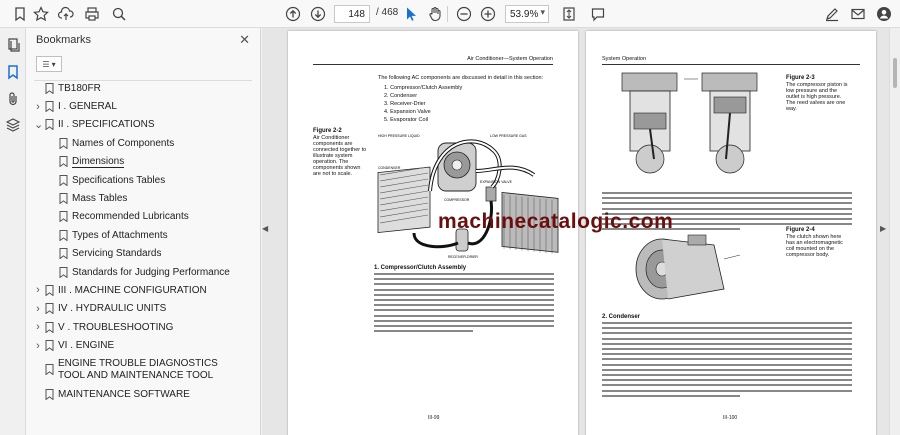 This screenshot has height=435, width=900. What do you see at coordinates (66, 14) in the screenshot?
I see `cloud-upload-icon` at bounding box center [66, 14].